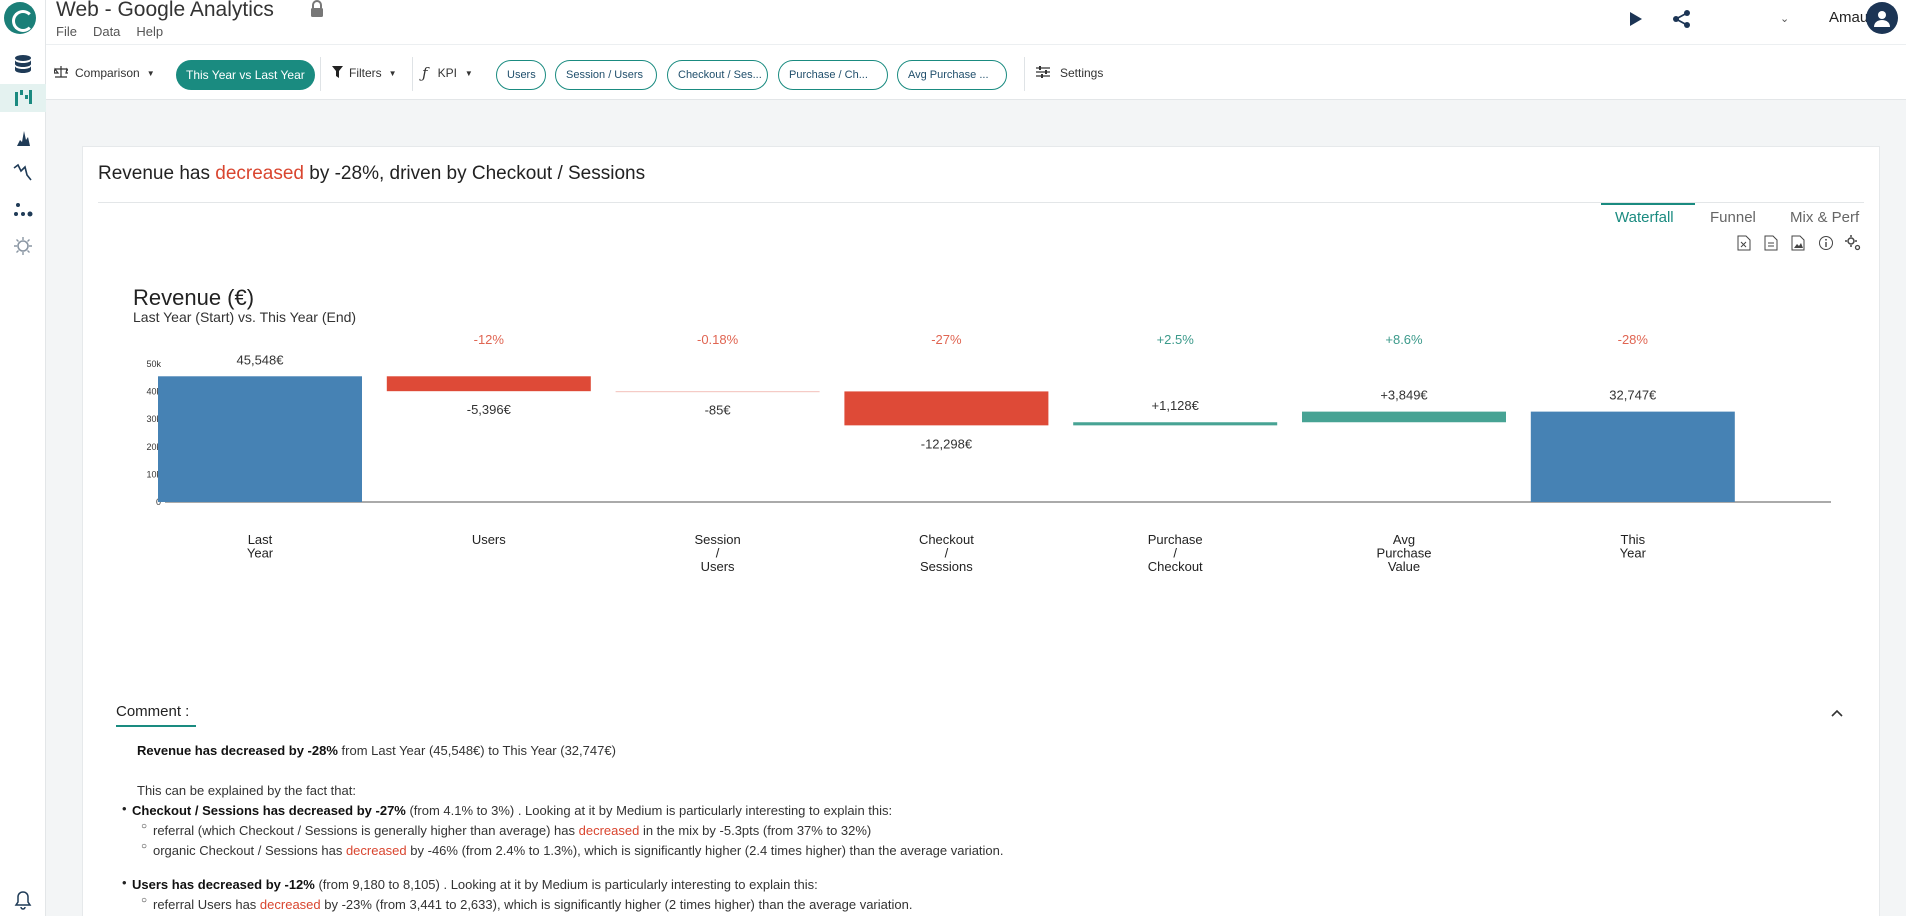 This screenshot has width=1906, height=916. Describe the element at coordinates (66, 31) in the screenshot. I see `menu-file: File` at that location.